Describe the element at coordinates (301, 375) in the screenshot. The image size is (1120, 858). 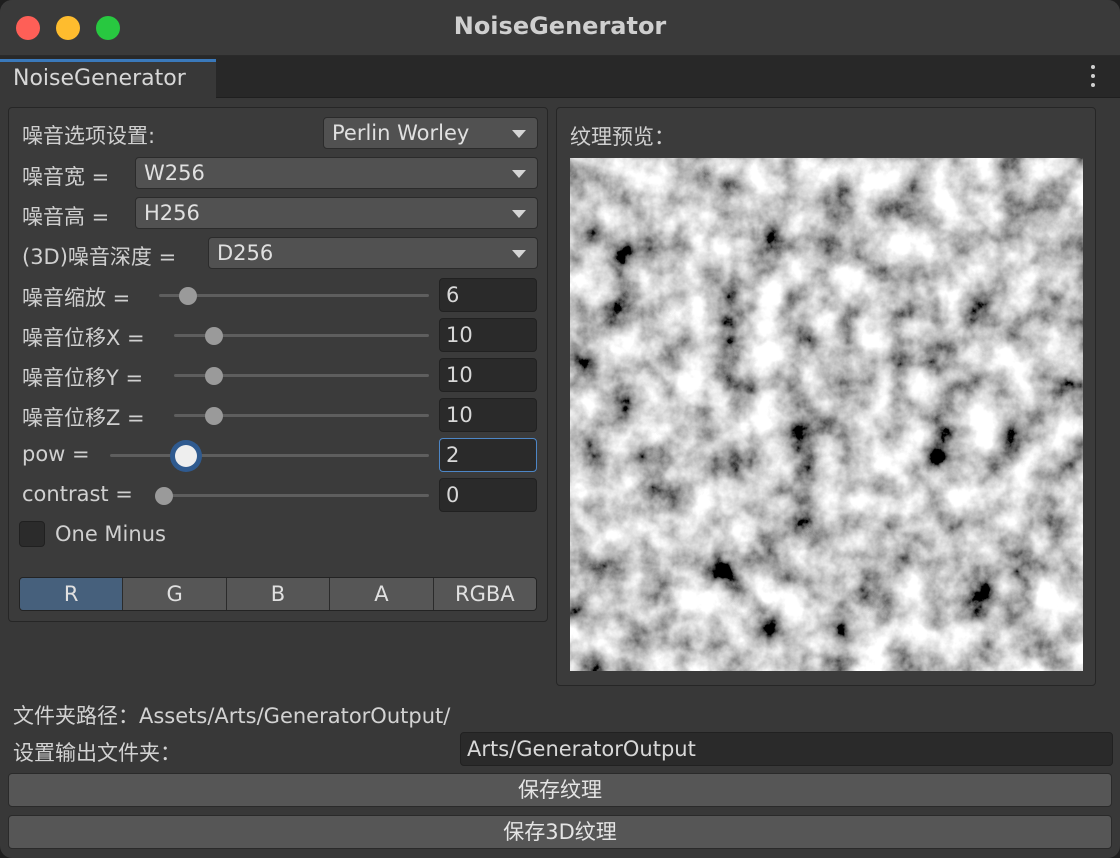
I see `offset-y-slider` at that location.